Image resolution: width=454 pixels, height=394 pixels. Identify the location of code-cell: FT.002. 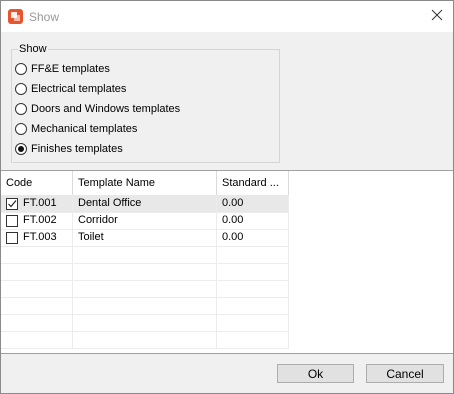
(37, 220).